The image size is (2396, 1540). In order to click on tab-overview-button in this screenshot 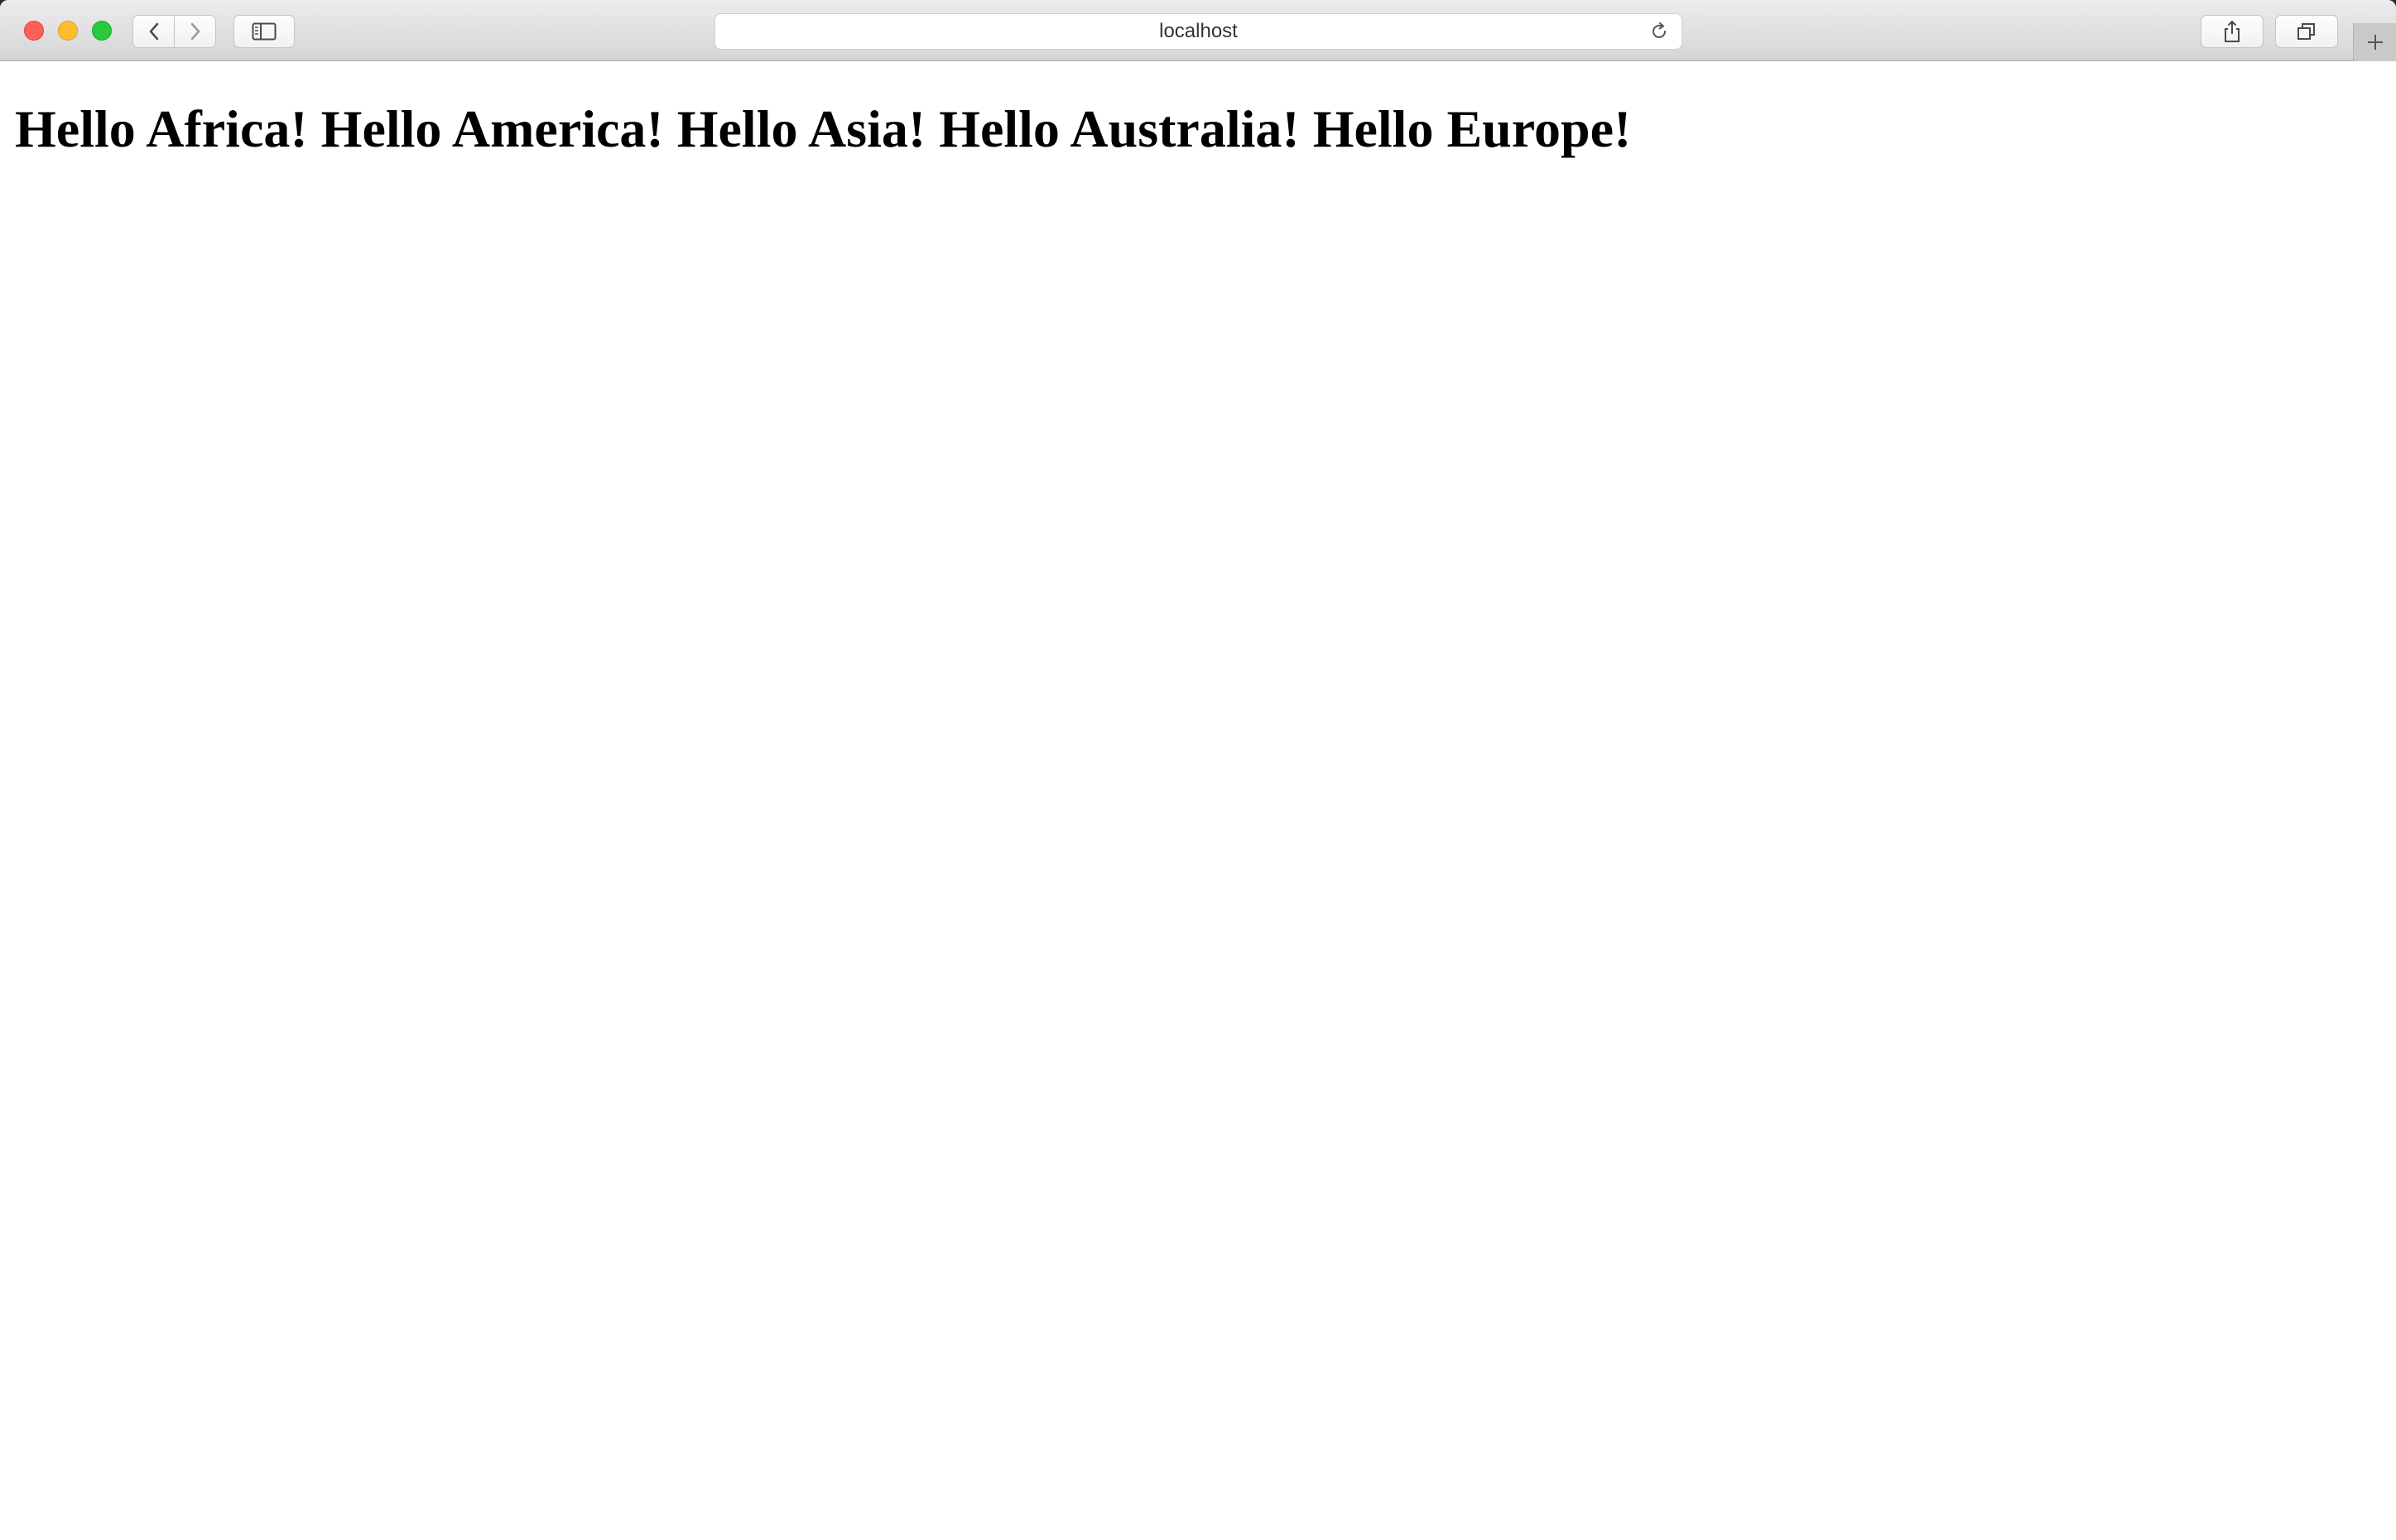, I will do `click(2306, 32)`.